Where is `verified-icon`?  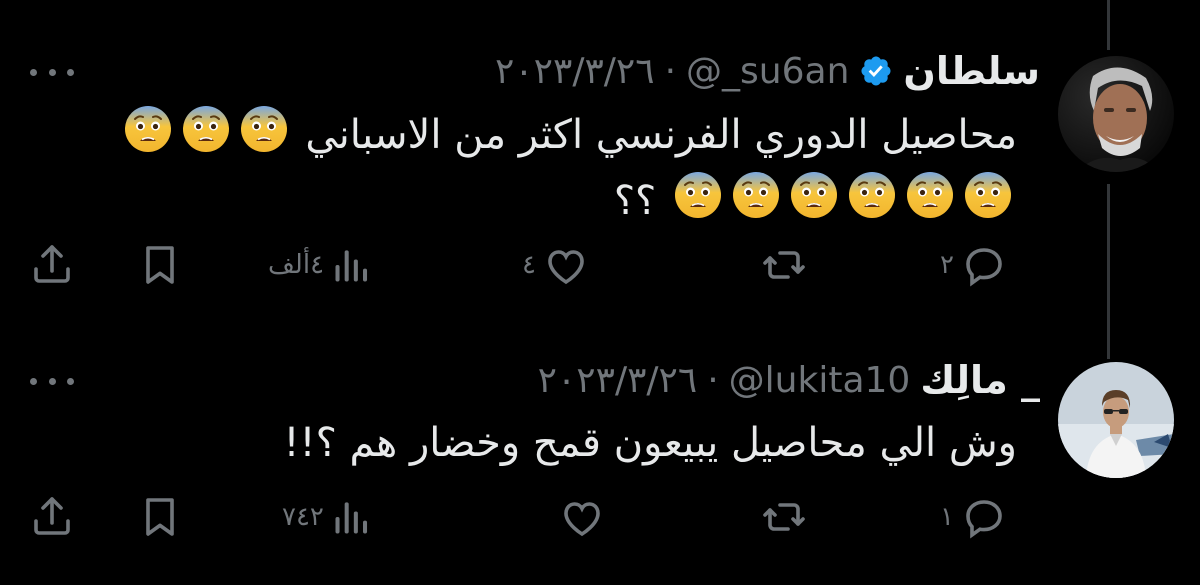
verified-icon is located at coordinates (876, 71).